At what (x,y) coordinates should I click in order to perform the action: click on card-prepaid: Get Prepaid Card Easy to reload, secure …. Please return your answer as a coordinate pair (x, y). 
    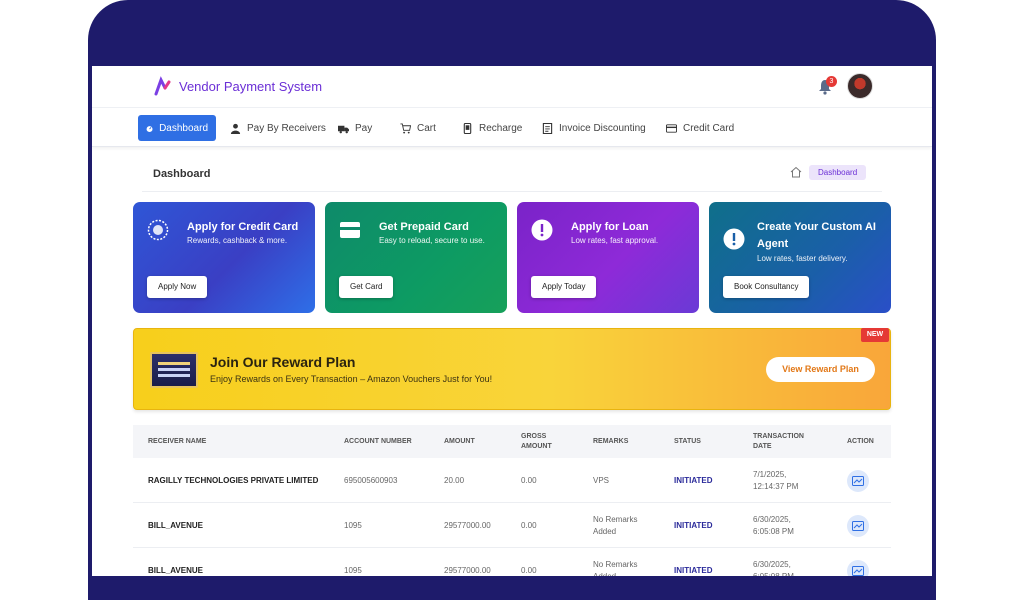
    Looking at the image, I should click on (416, 257).